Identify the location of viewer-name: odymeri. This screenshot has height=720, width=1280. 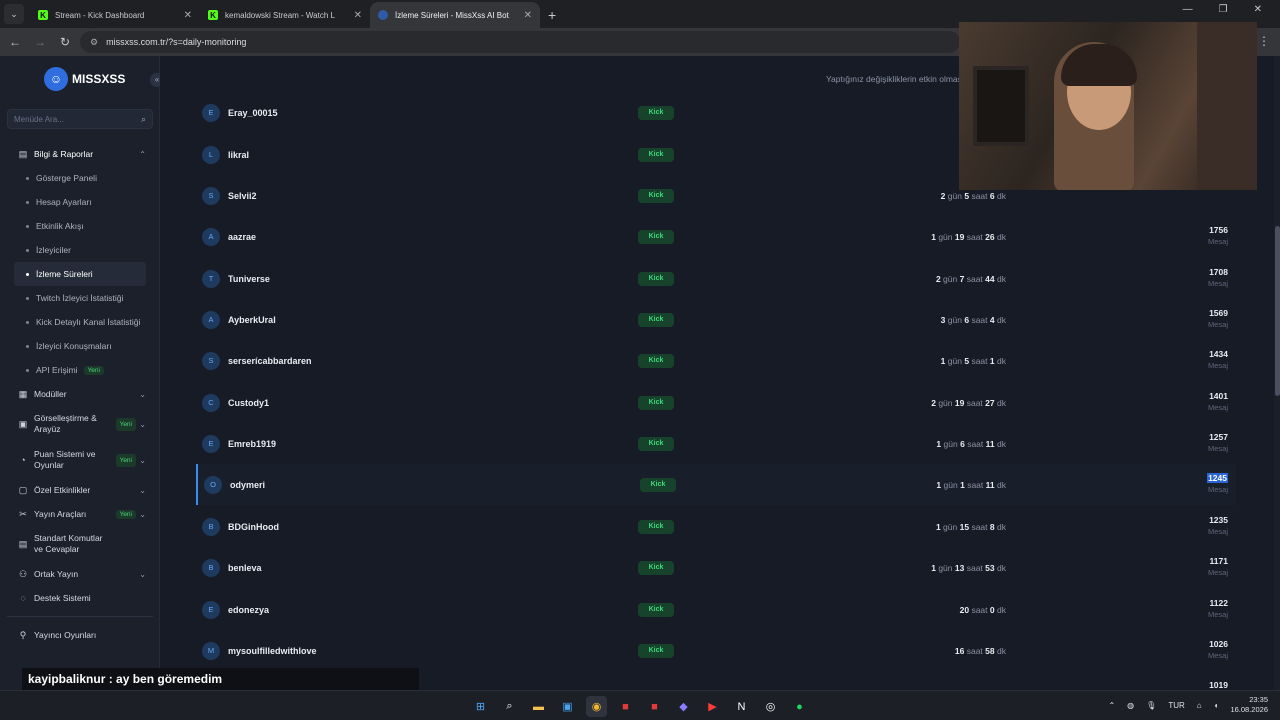
(247, 485).